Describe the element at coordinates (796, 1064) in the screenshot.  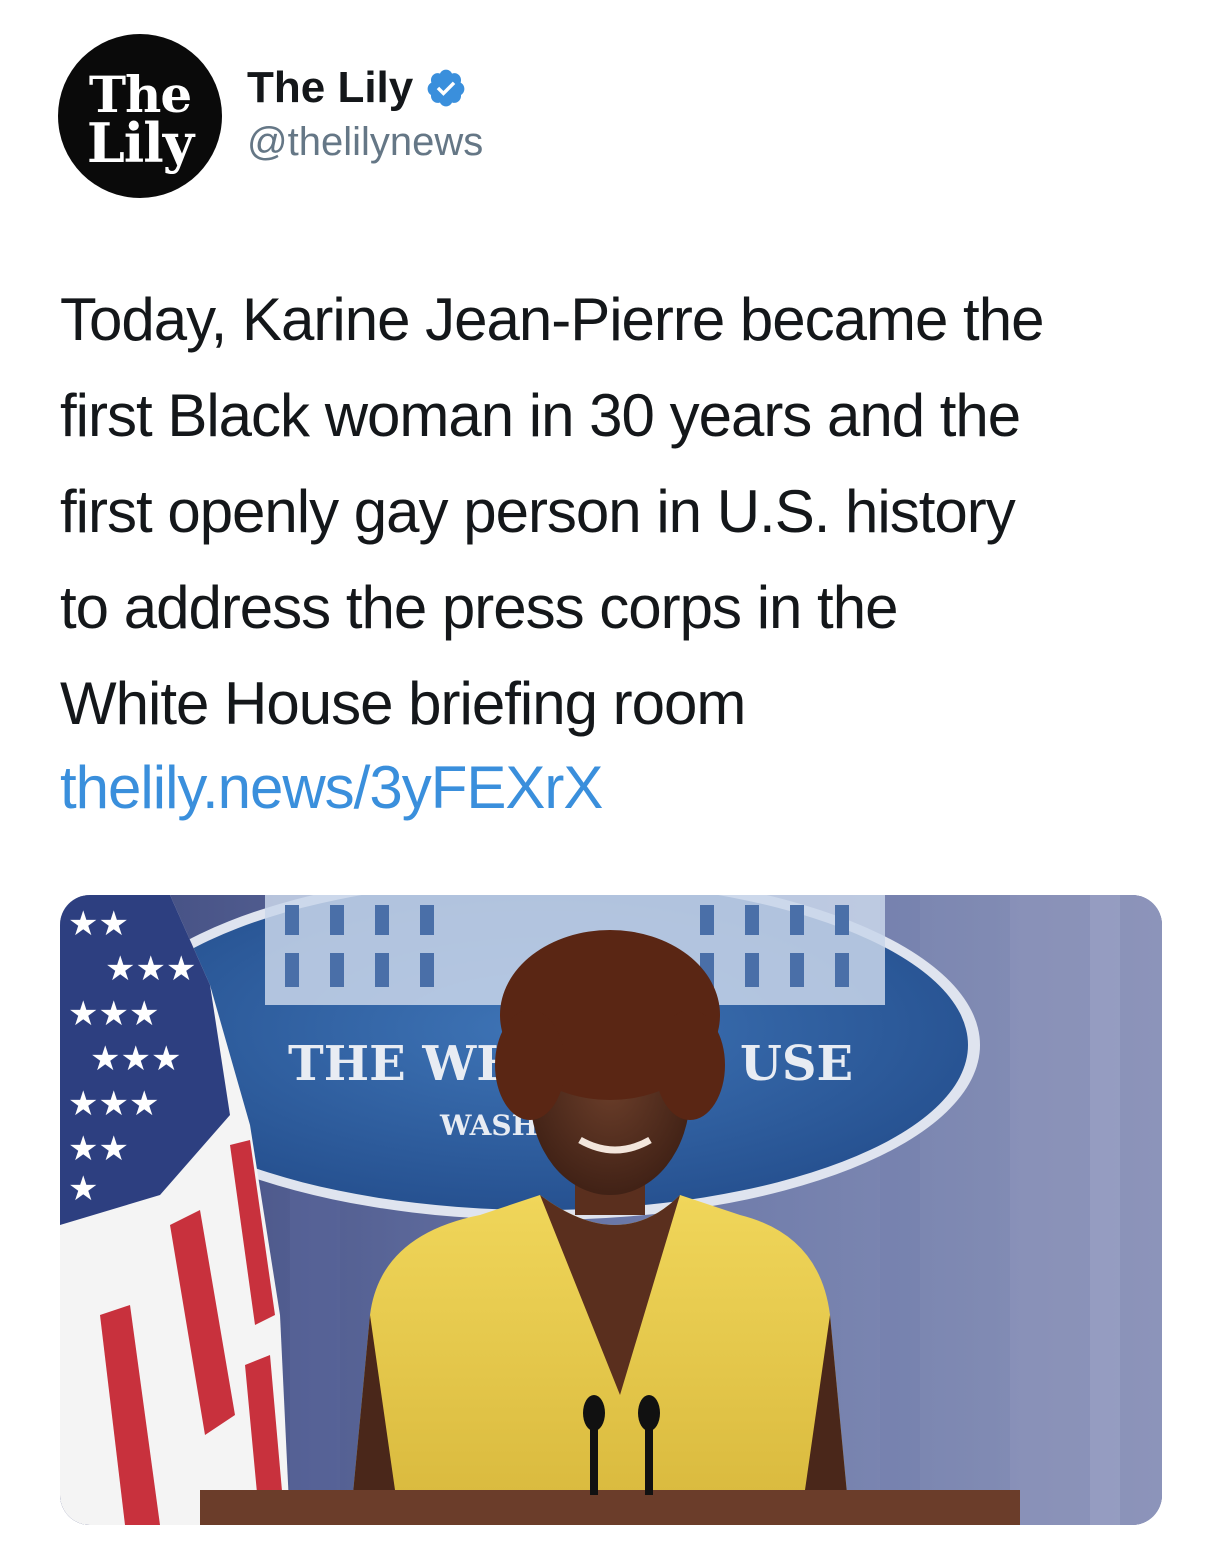
I see `seal-text-right: USE` at that location.